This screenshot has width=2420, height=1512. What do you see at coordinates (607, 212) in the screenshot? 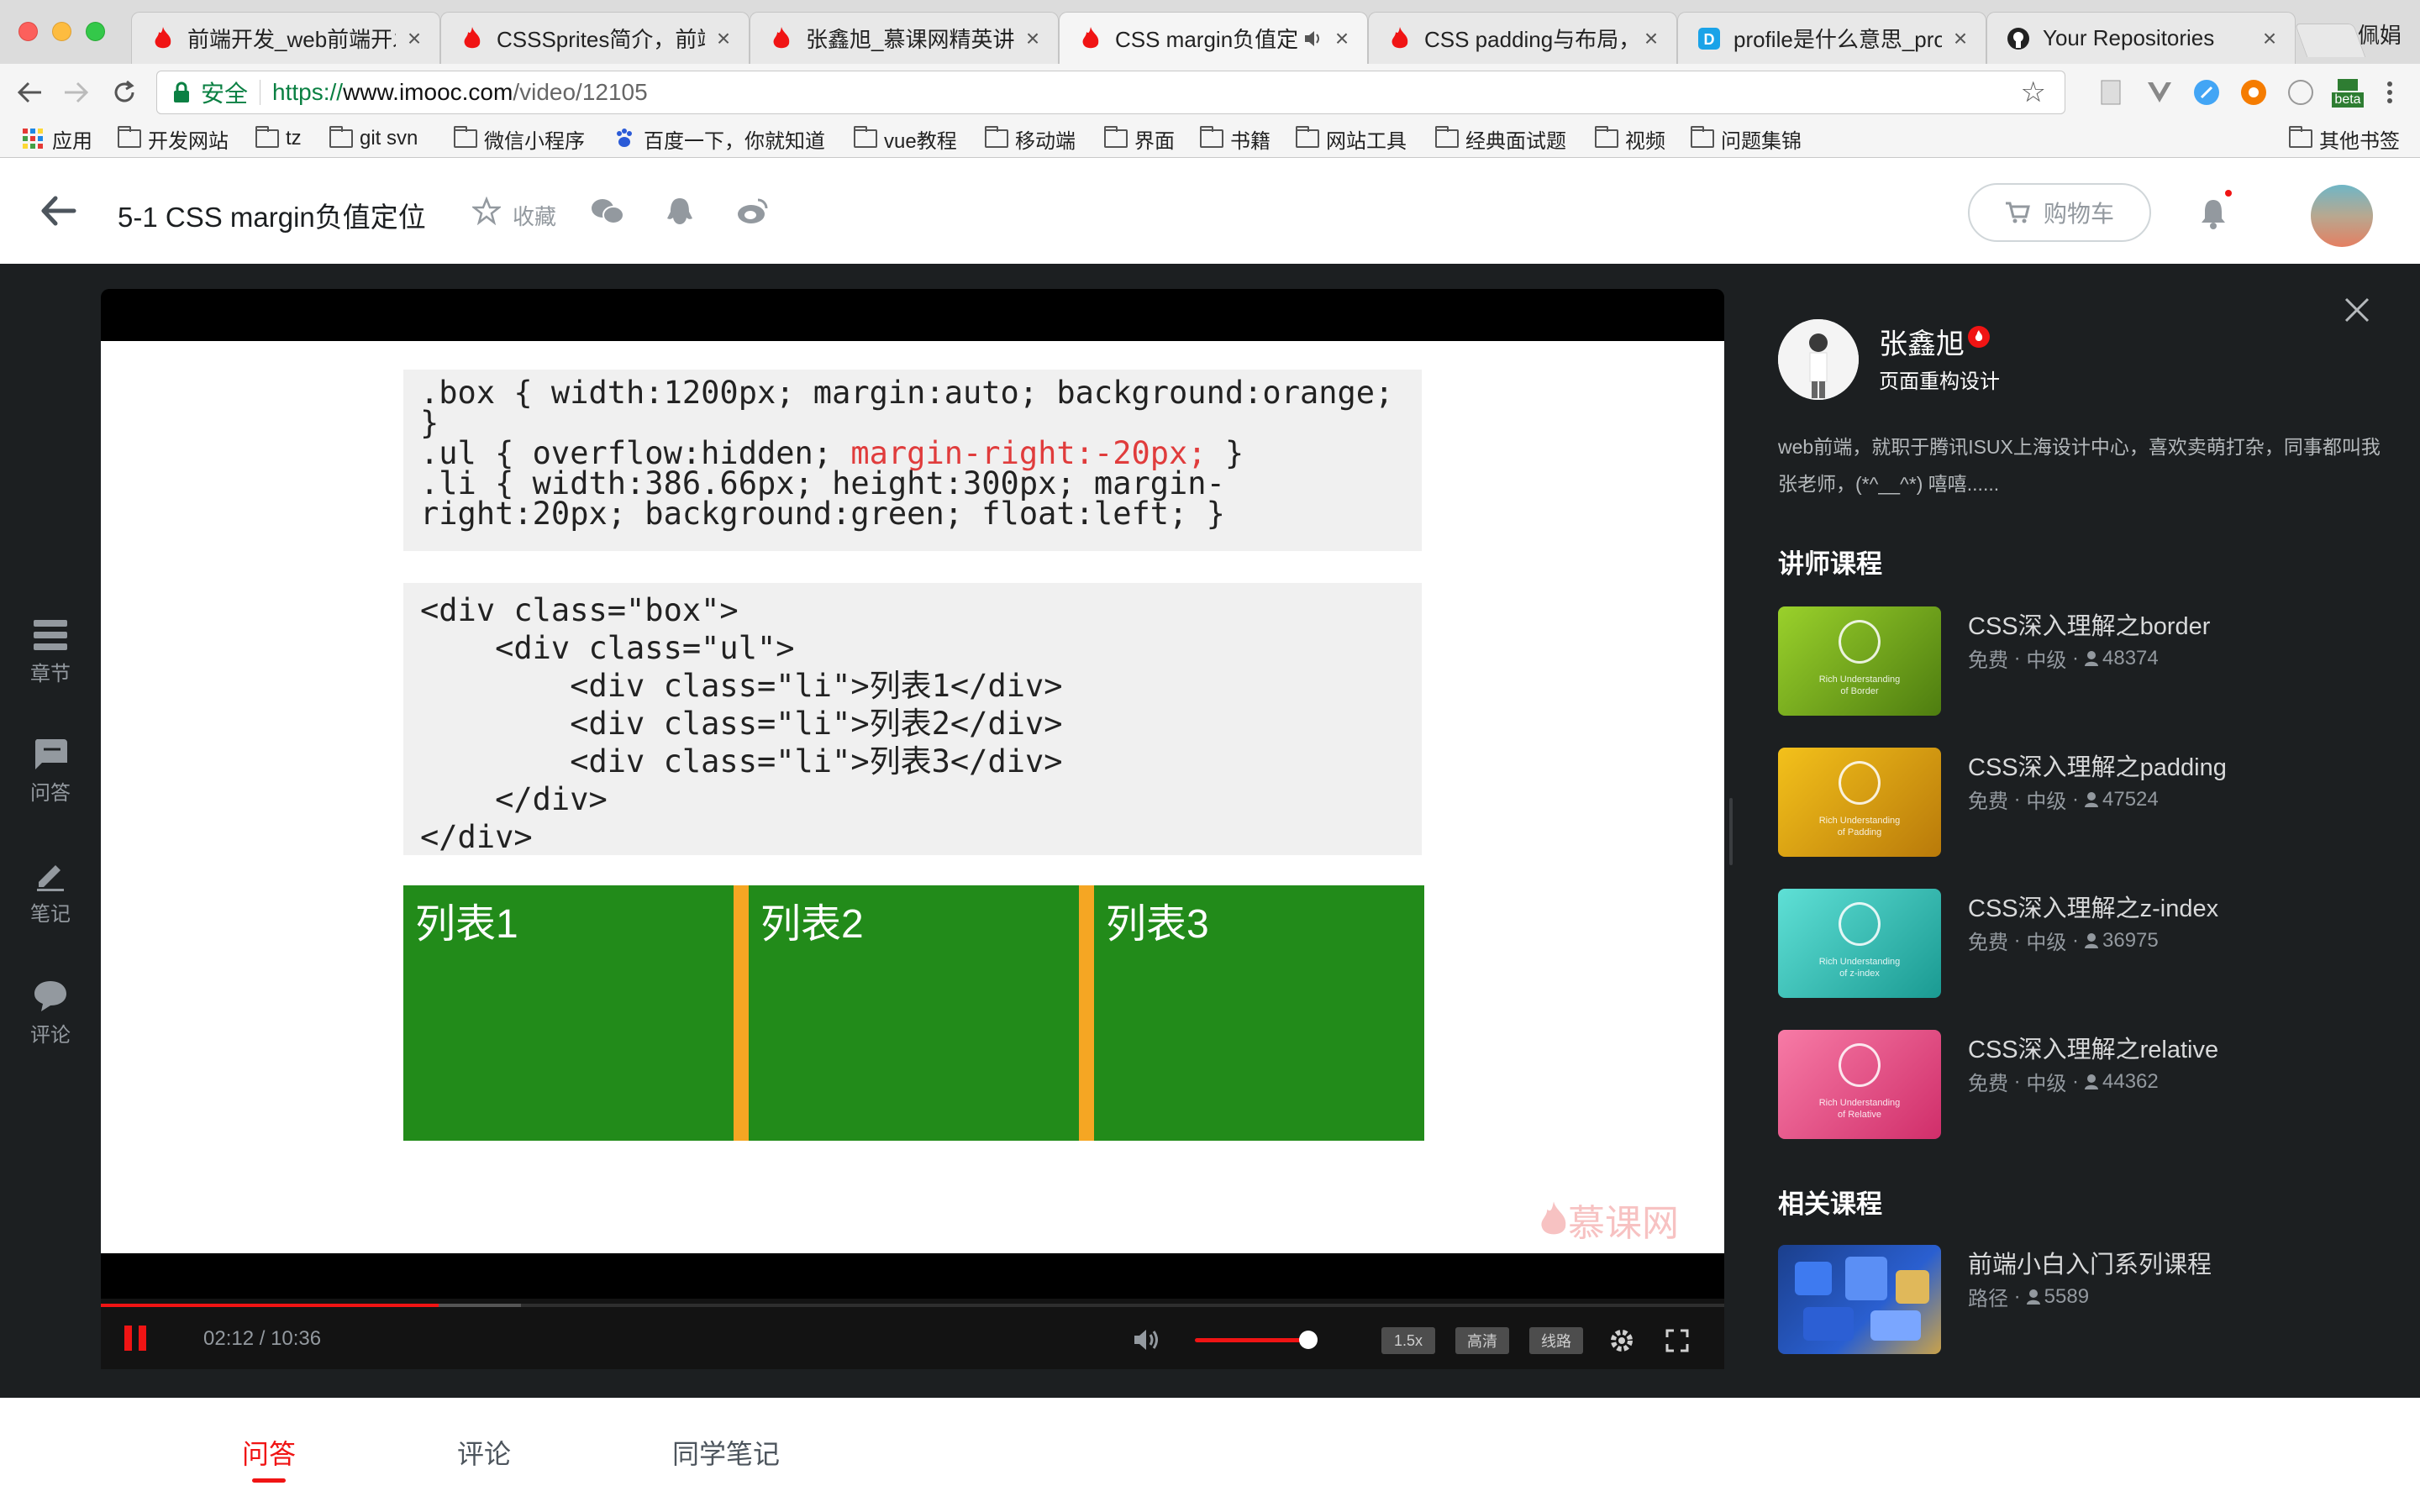
I see `wechat-icon` at bounding box center [607, 212].